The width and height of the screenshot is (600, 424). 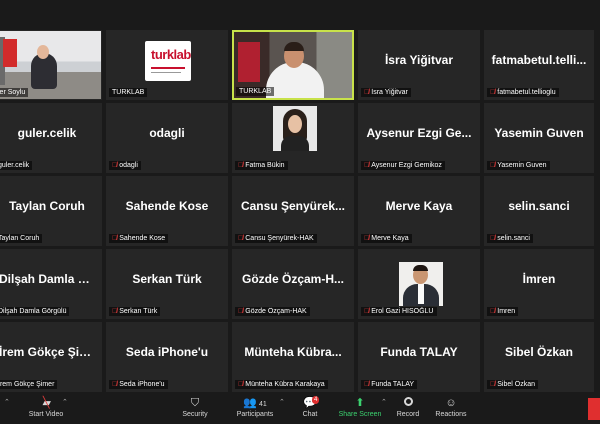 I want to click on participant-name: Seda iPhone'u, so click(x=142, y=384).